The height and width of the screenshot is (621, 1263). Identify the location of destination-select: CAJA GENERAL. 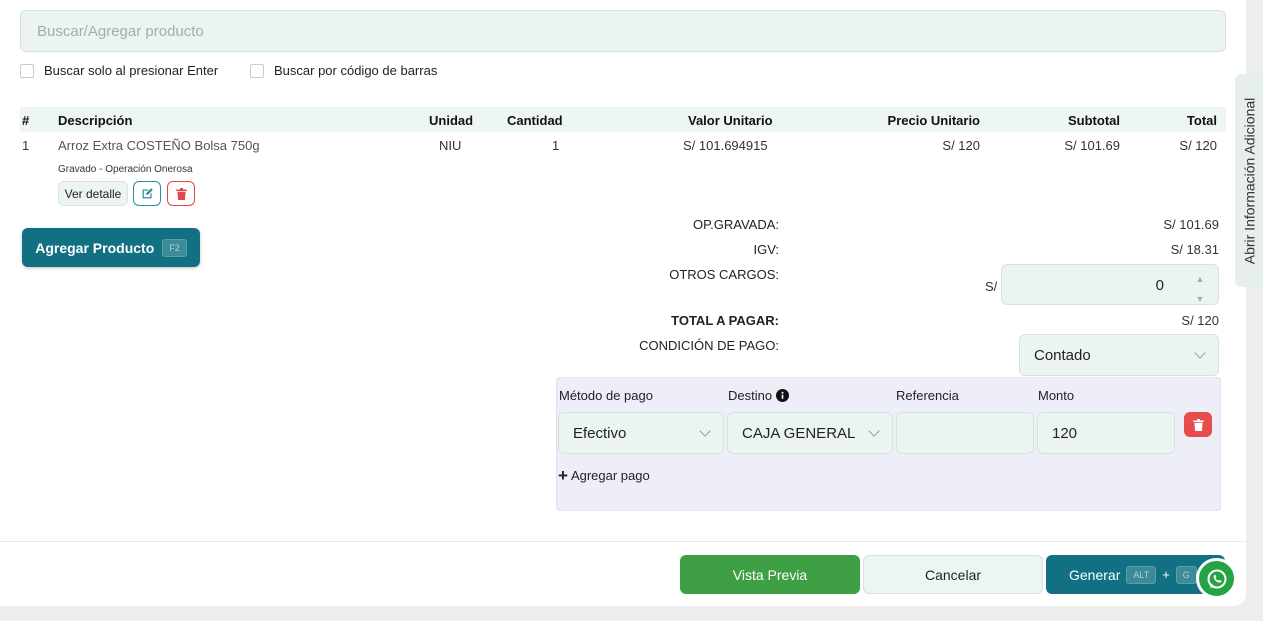
(810, 433).